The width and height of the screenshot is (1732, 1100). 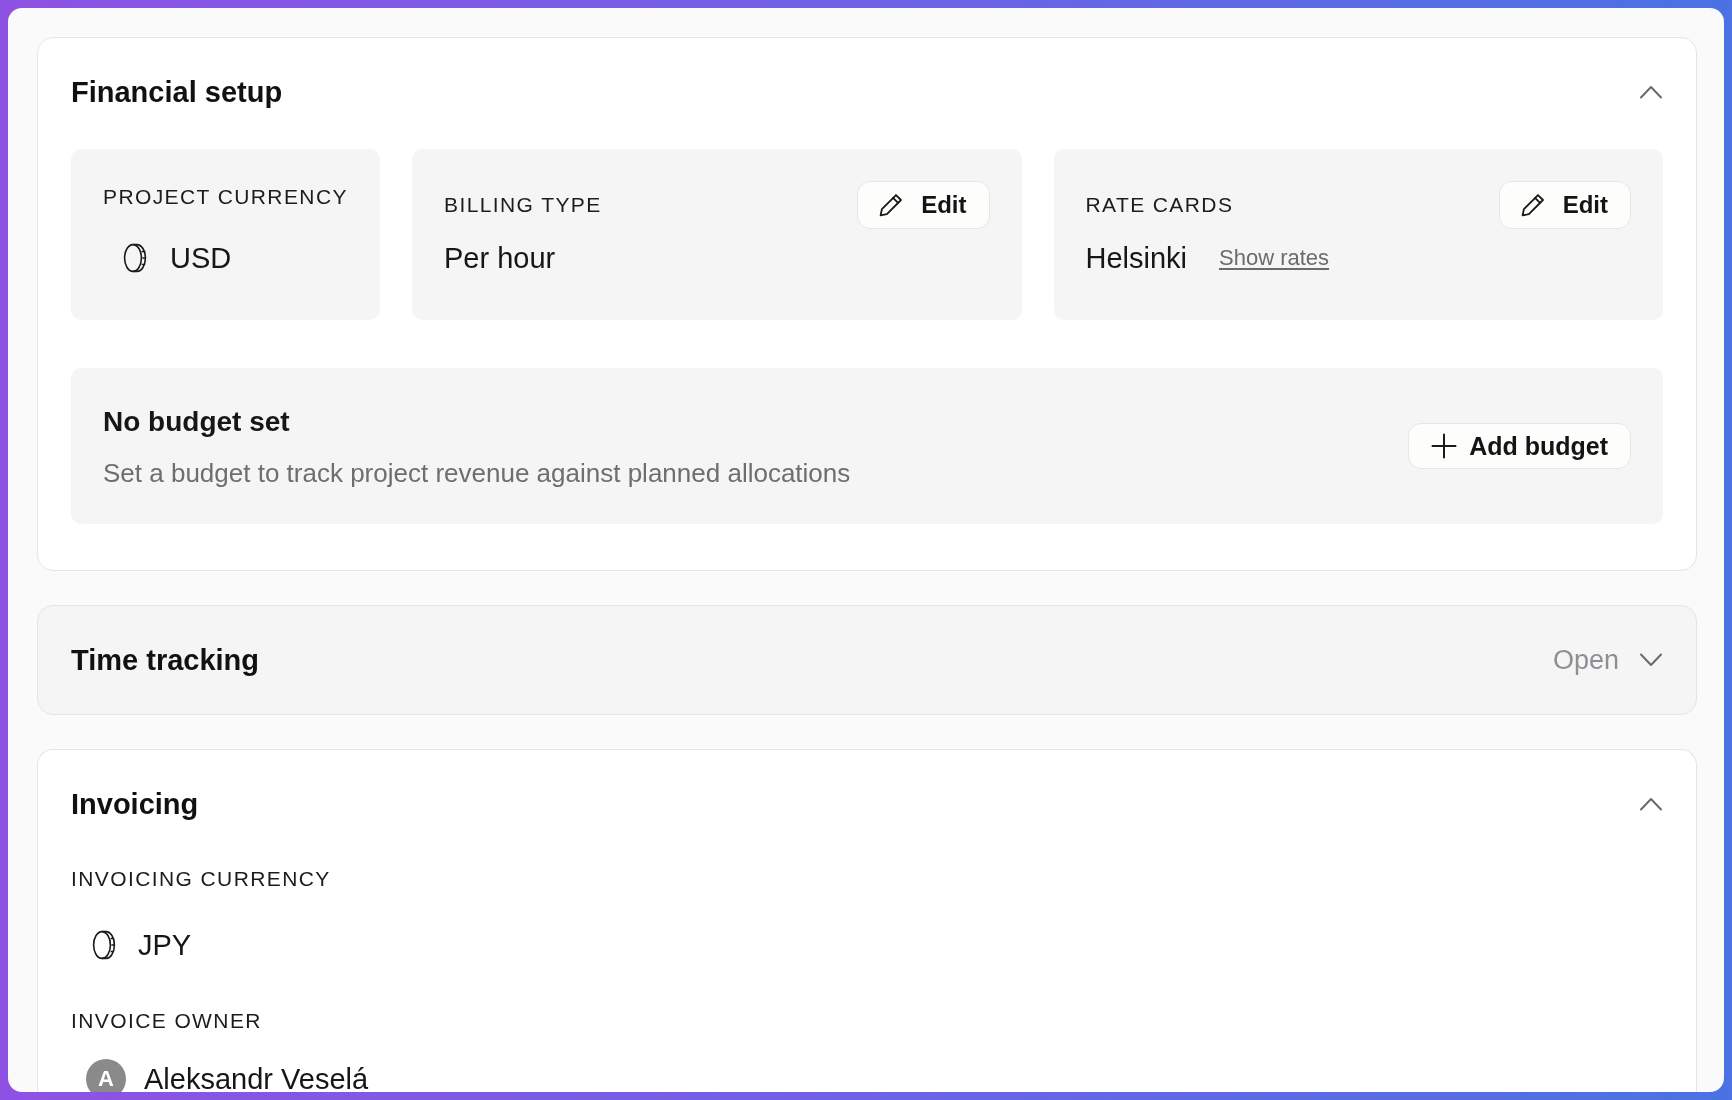 What do you see at coordinates (225, 196) in the screenshot?
I see `field-label: PROJECT CURRENCY` at bounding box center [225, 196].